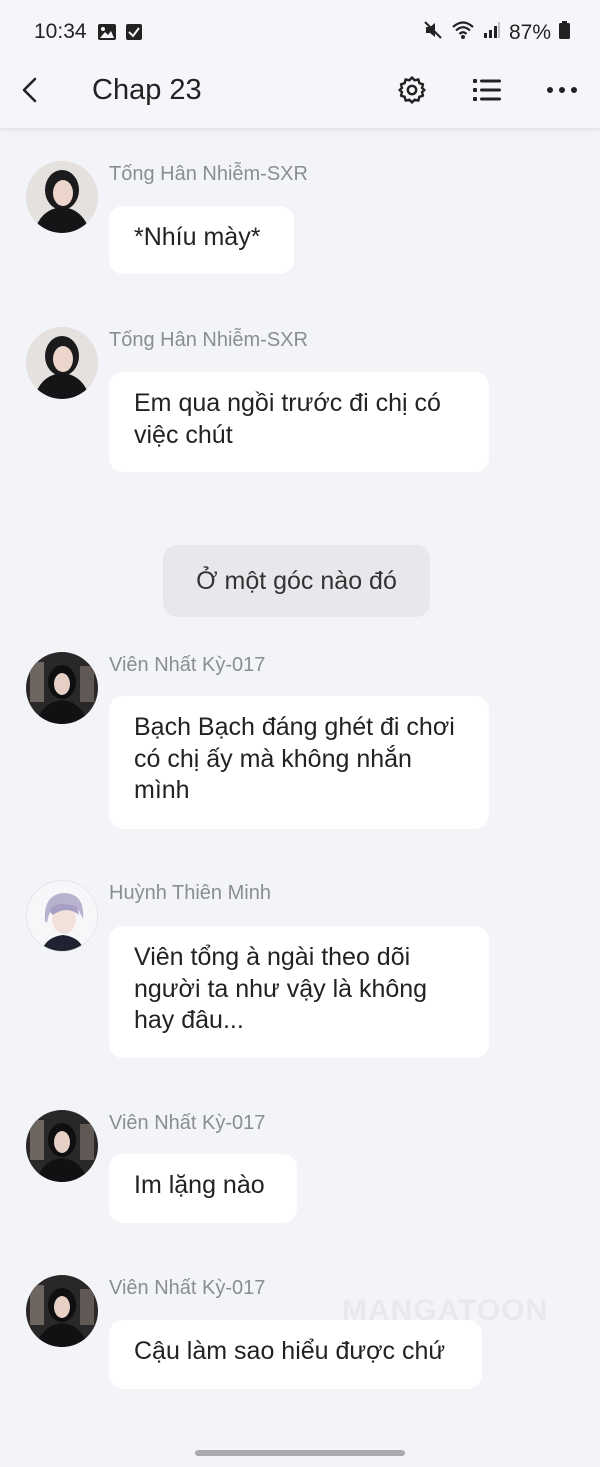 The width and height of the screenshot is (600, 1467). I want to click on back-arrow-icon, so click(29, 90).